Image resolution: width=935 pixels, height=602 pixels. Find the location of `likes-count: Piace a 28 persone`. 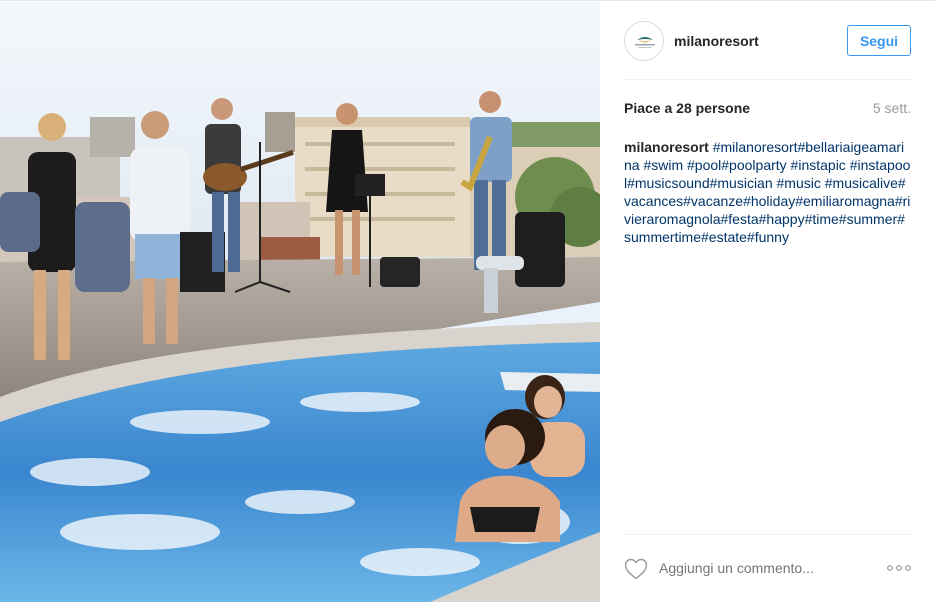

likes-count: Piace a 28 persone is located at coordinates (687, 108).